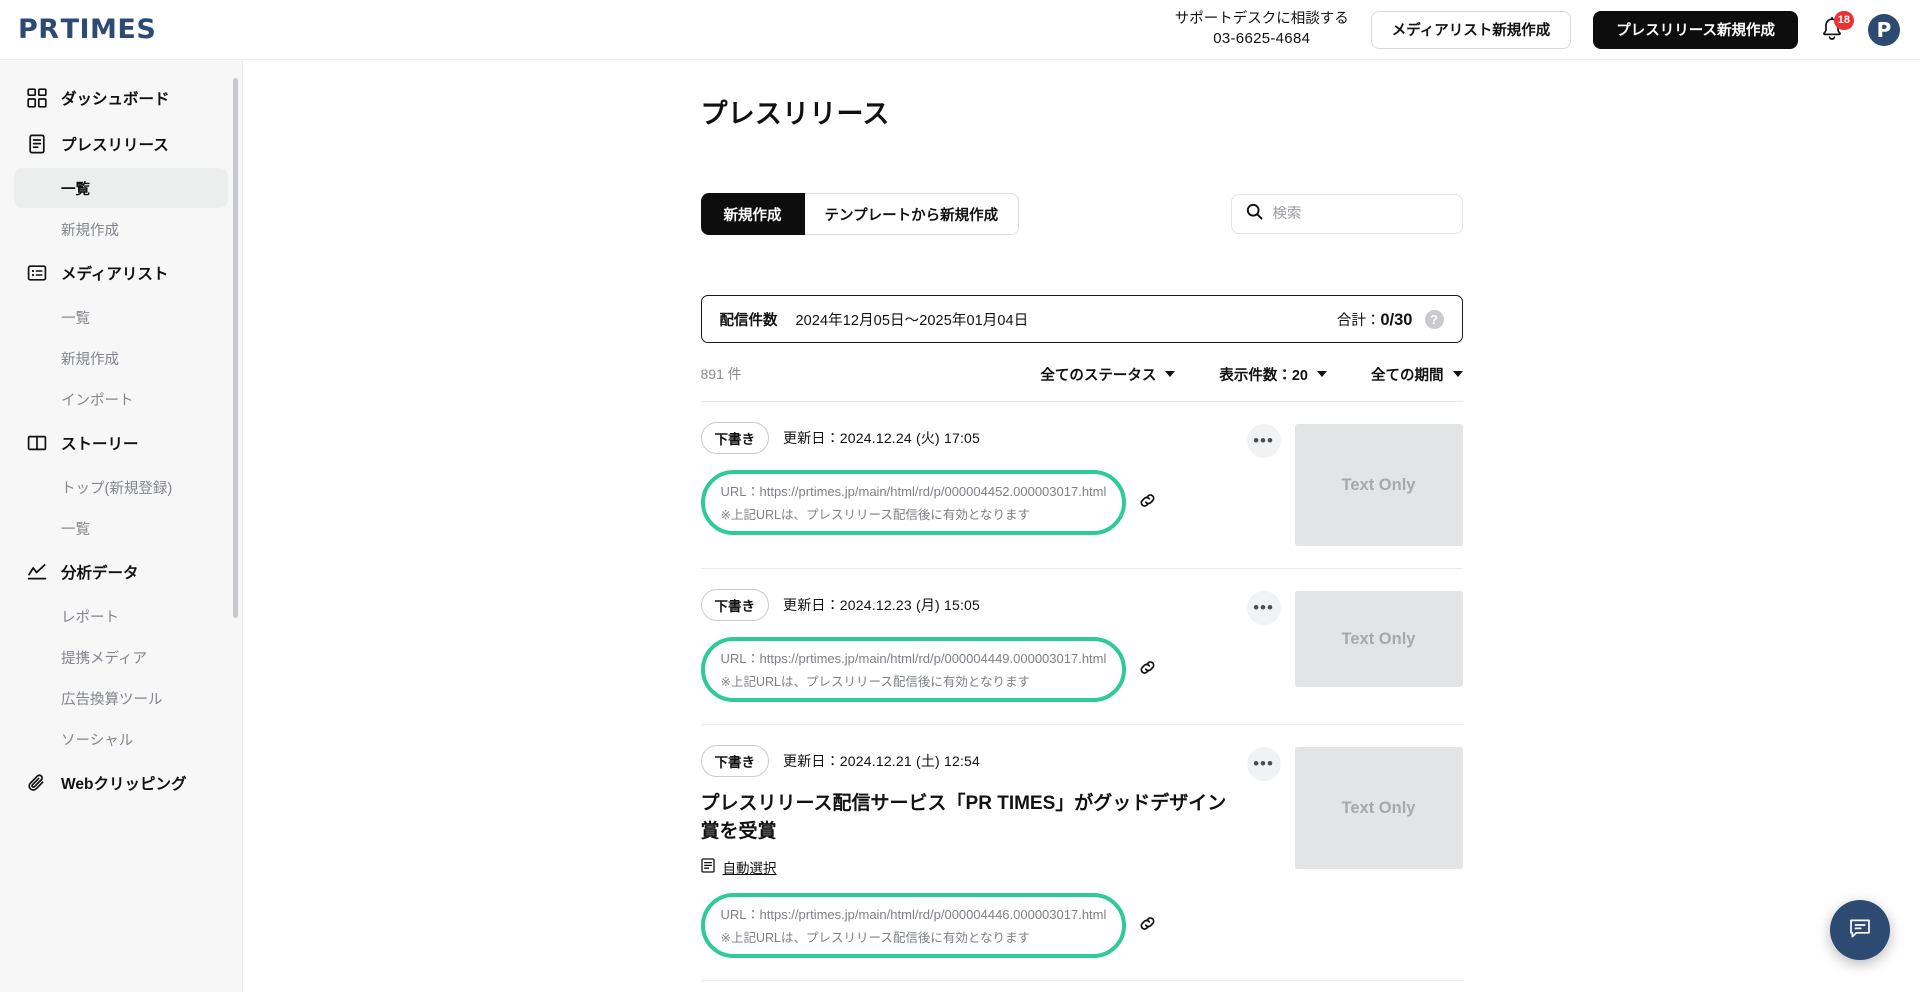 The height and width of the screenshot is (992, 1920). Describe the element at coordinates (1471, 29) in the screenshot. I see `create-media-list-button: メディアリスト新規作成` at that location.